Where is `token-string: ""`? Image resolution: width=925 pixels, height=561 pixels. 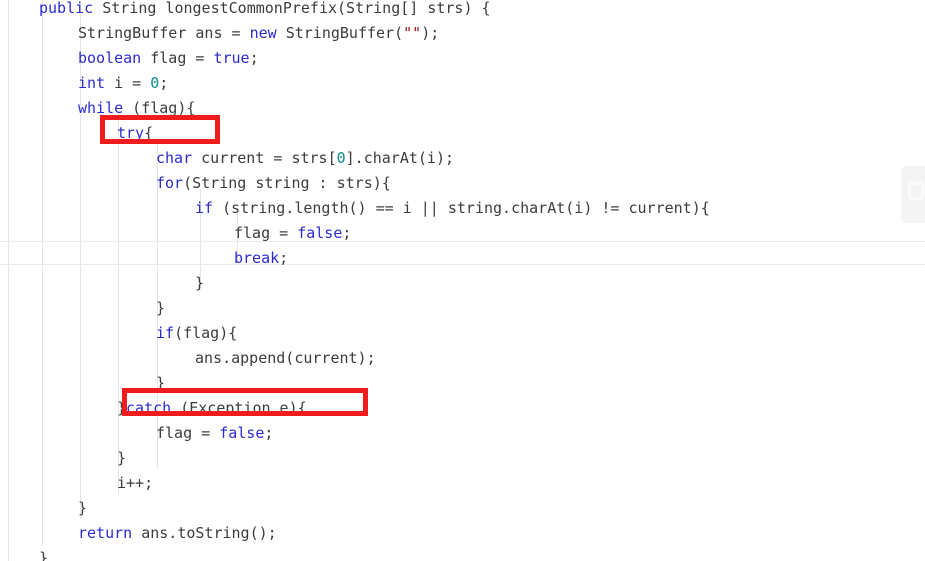
token-string: "" is located at coordinates (412, 33).